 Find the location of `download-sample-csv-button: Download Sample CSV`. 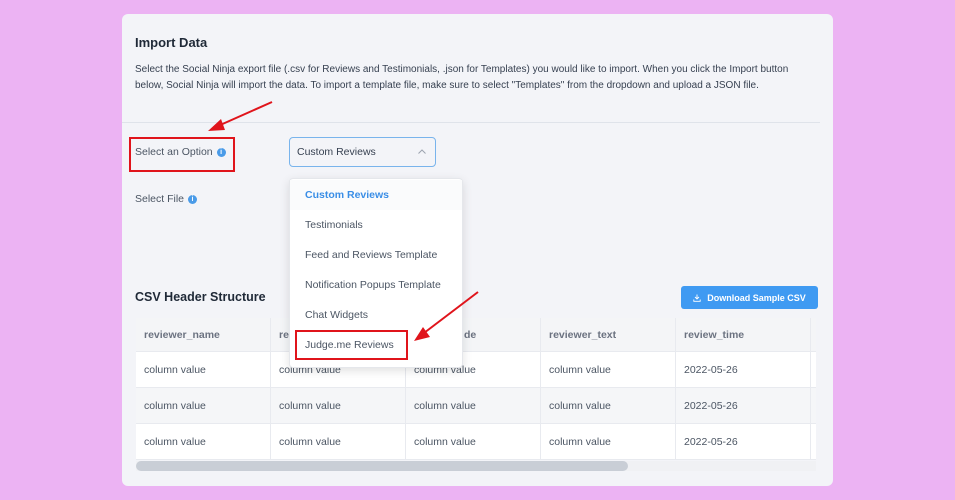

download-sample-csv-button: Download Sample CSV is located at coordinates (749, 297).